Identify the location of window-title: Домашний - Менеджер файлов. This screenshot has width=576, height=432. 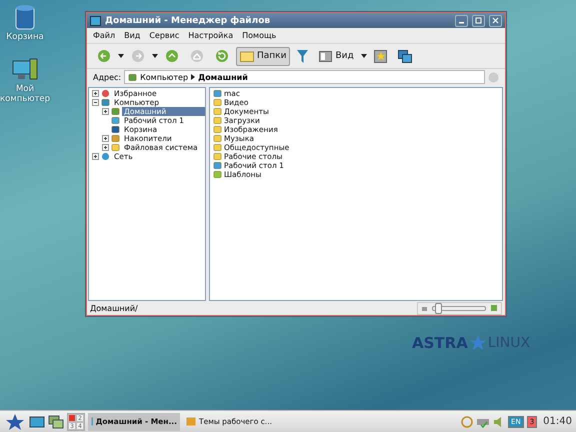
(188, 21).